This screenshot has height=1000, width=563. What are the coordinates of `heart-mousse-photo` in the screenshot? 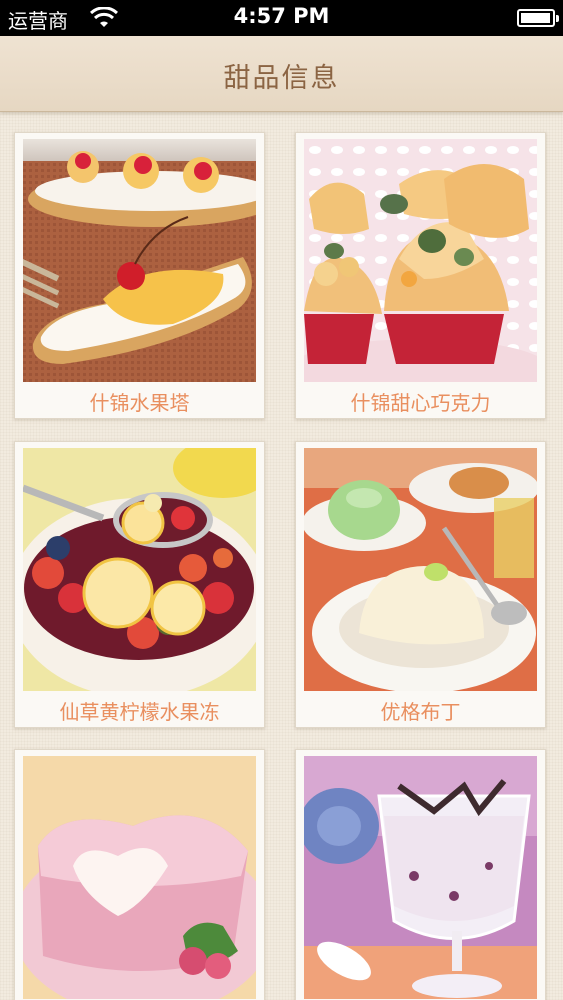 It's located at (139, 877).